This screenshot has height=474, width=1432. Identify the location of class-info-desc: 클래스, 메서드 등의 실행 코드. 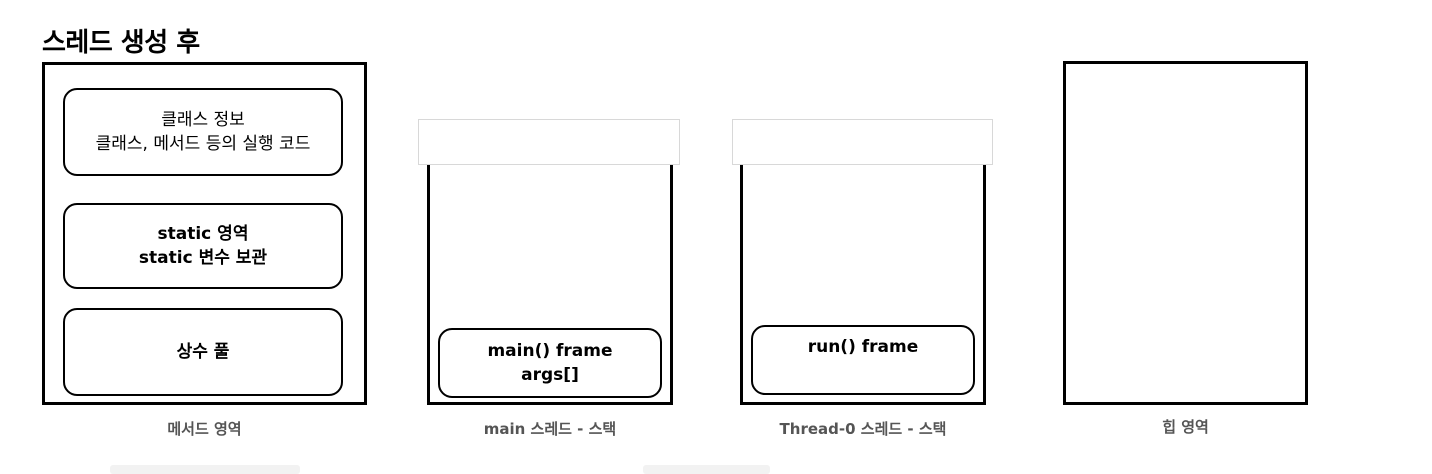
(203, 144).